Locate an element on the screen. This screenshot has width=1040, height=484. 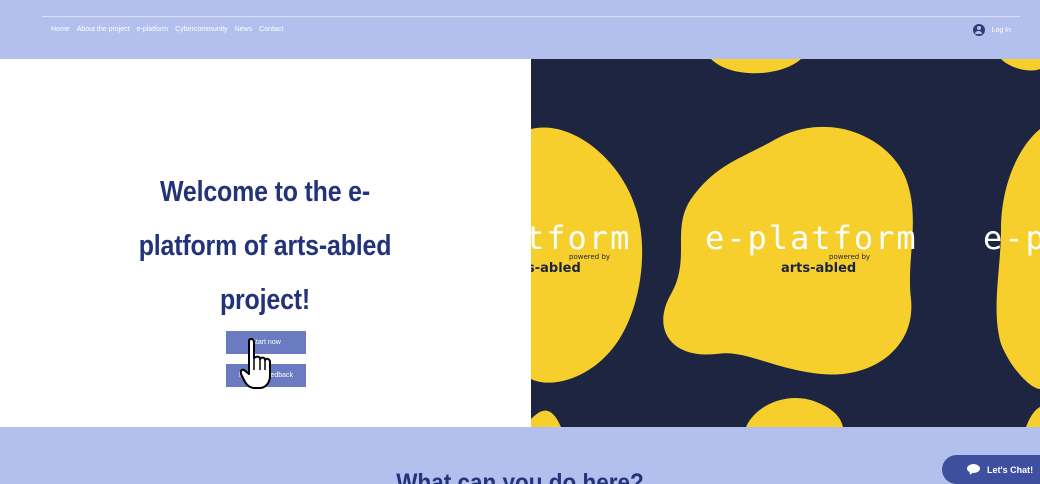
logo-text-left: tform is located at coordinates (581, 238).